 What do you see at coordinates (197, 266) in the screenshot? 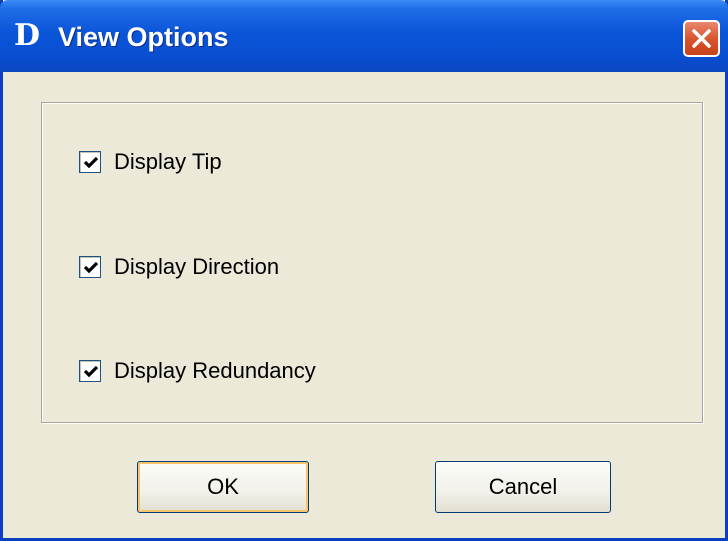
I see `display-direction-label: Display Direction` at bounding box center [197, 266].